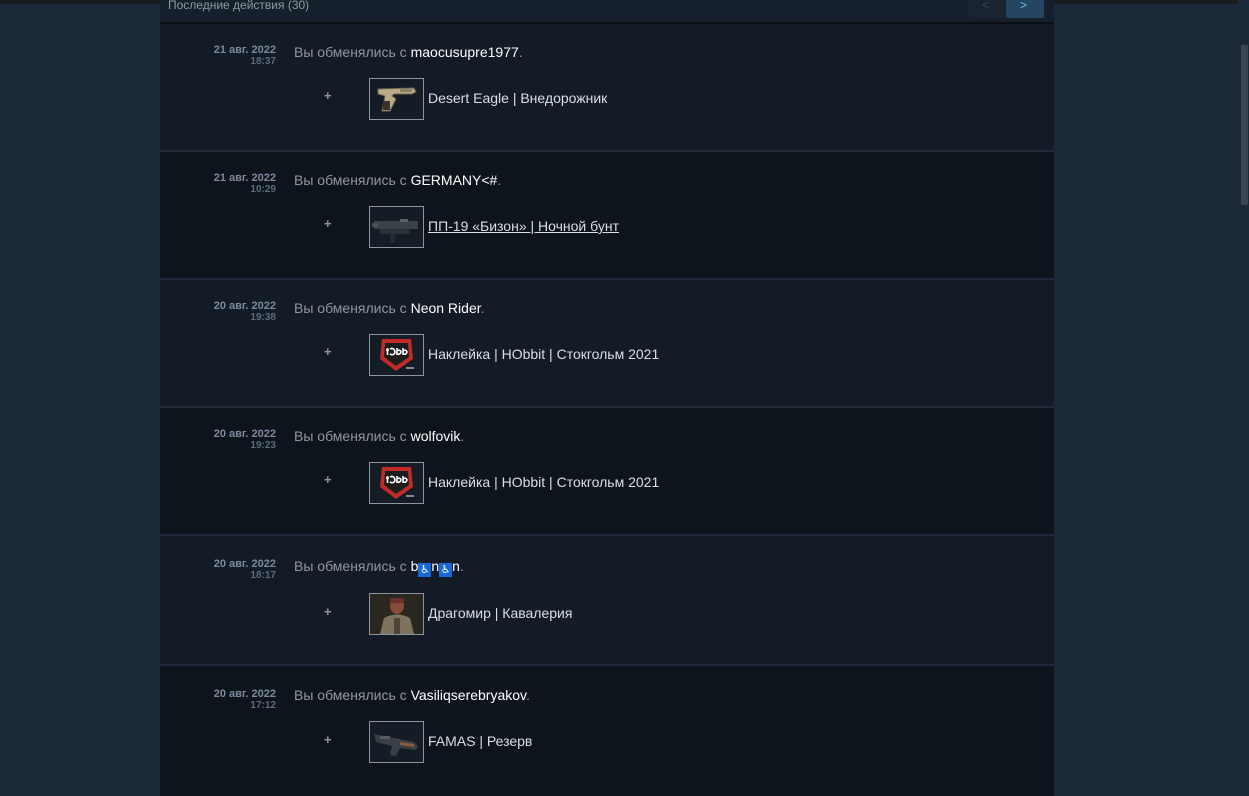  Describe the element at coordinates (1244, 125) in the screenshot. I see `scrollbar-thumb` at that location.